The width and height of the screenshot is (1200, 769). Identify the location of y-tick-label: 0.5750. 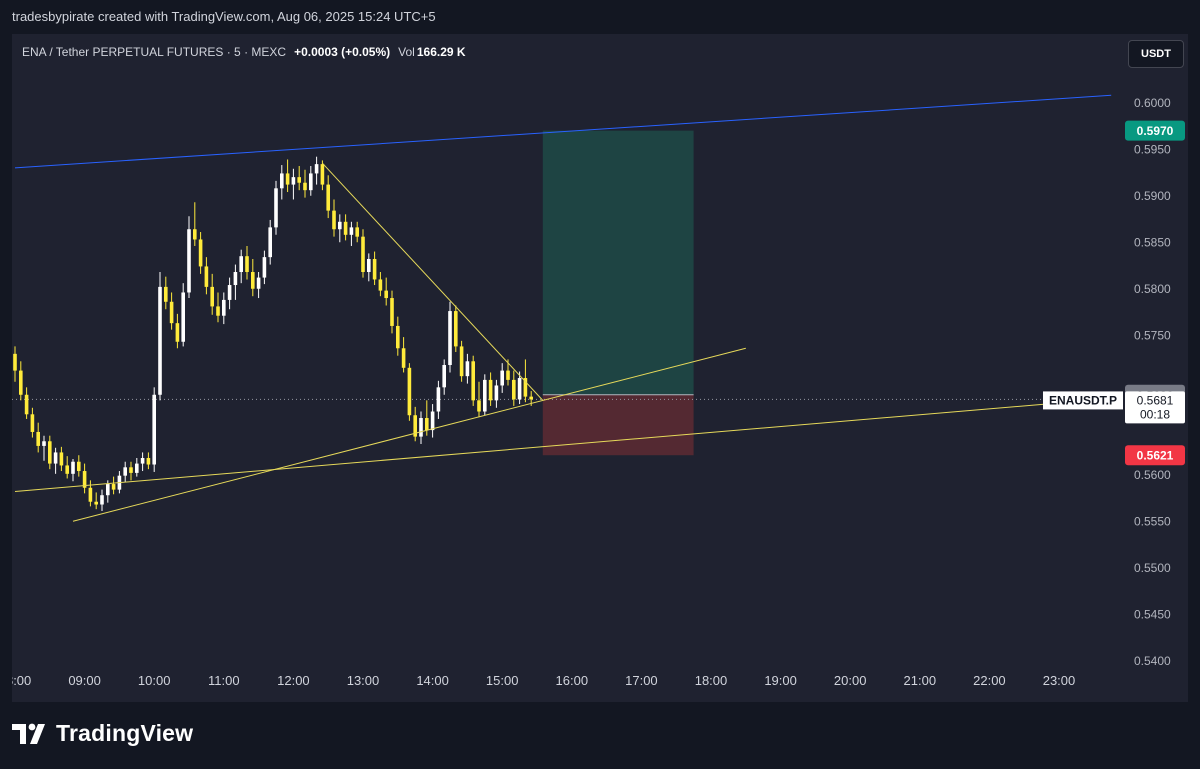
(1152, 335).